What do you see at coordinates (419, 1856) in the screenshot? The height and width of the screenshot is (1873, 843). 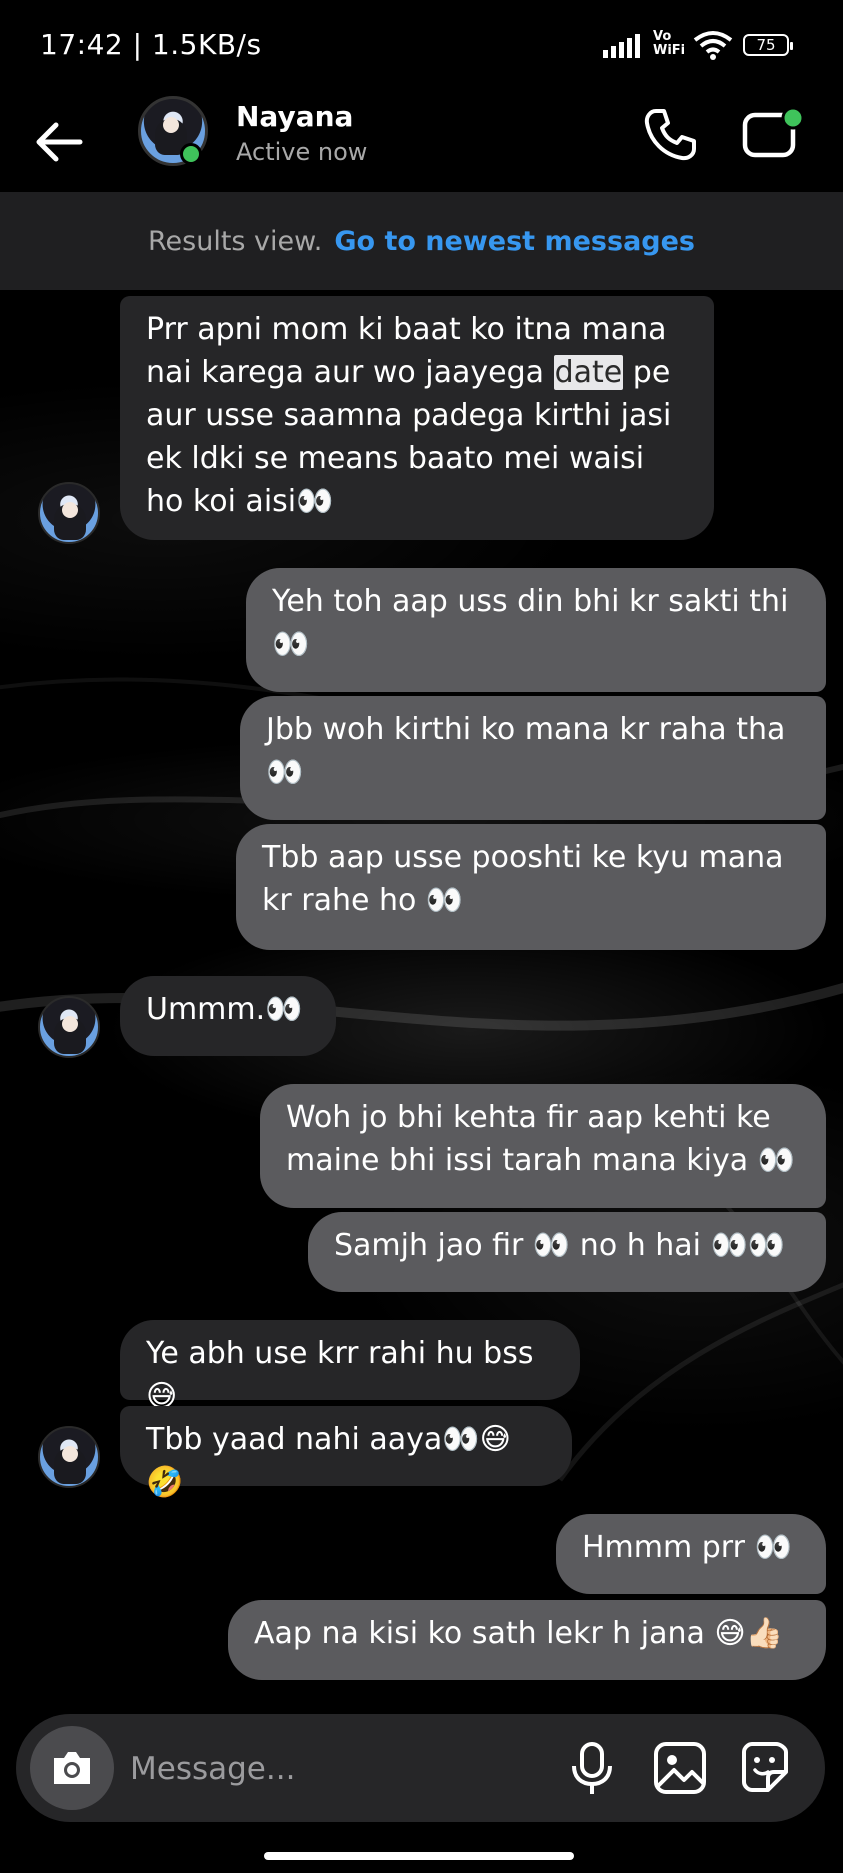 I see `home-indicator` at bounding box center [419, 1856].